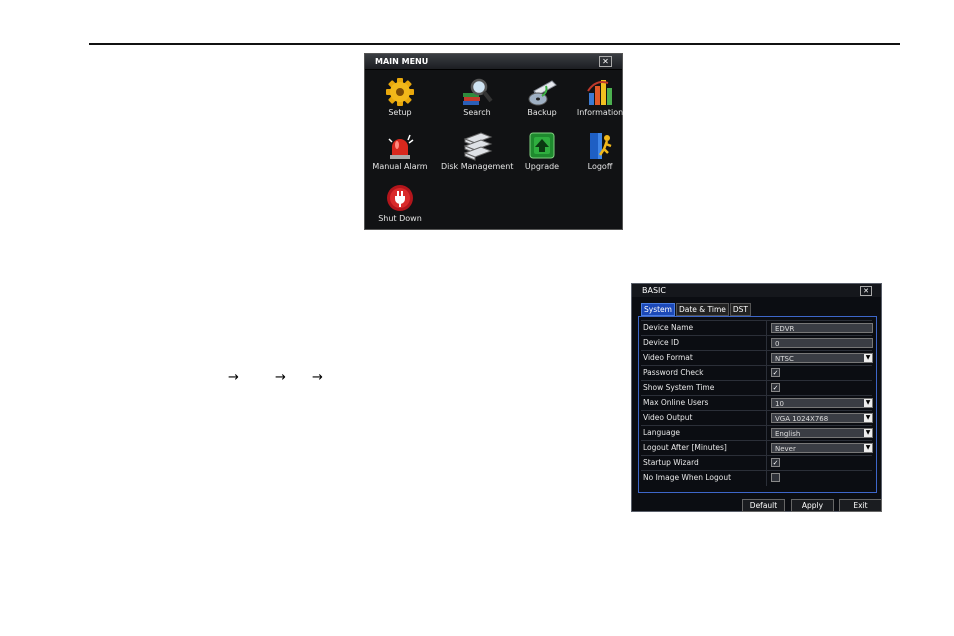 The width and height of the screenshot is (954, 636). What do you see at coordinates (775, 387) in the screenshot?
I see `show-system-time-checkbox: ✓` at bounding box center [775, 387].